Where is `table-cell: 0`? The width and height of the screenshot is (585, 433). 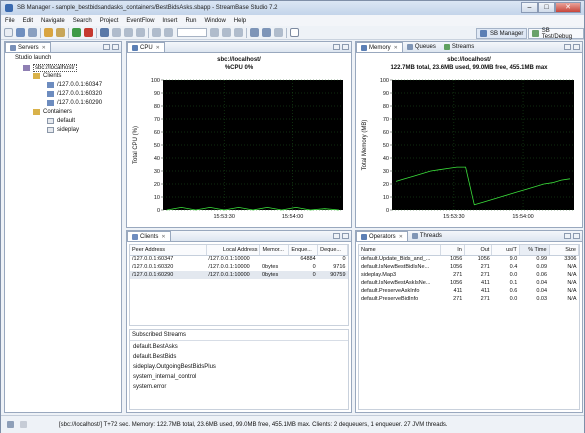 table-cell: 0 is located at coordinates (303, 275).